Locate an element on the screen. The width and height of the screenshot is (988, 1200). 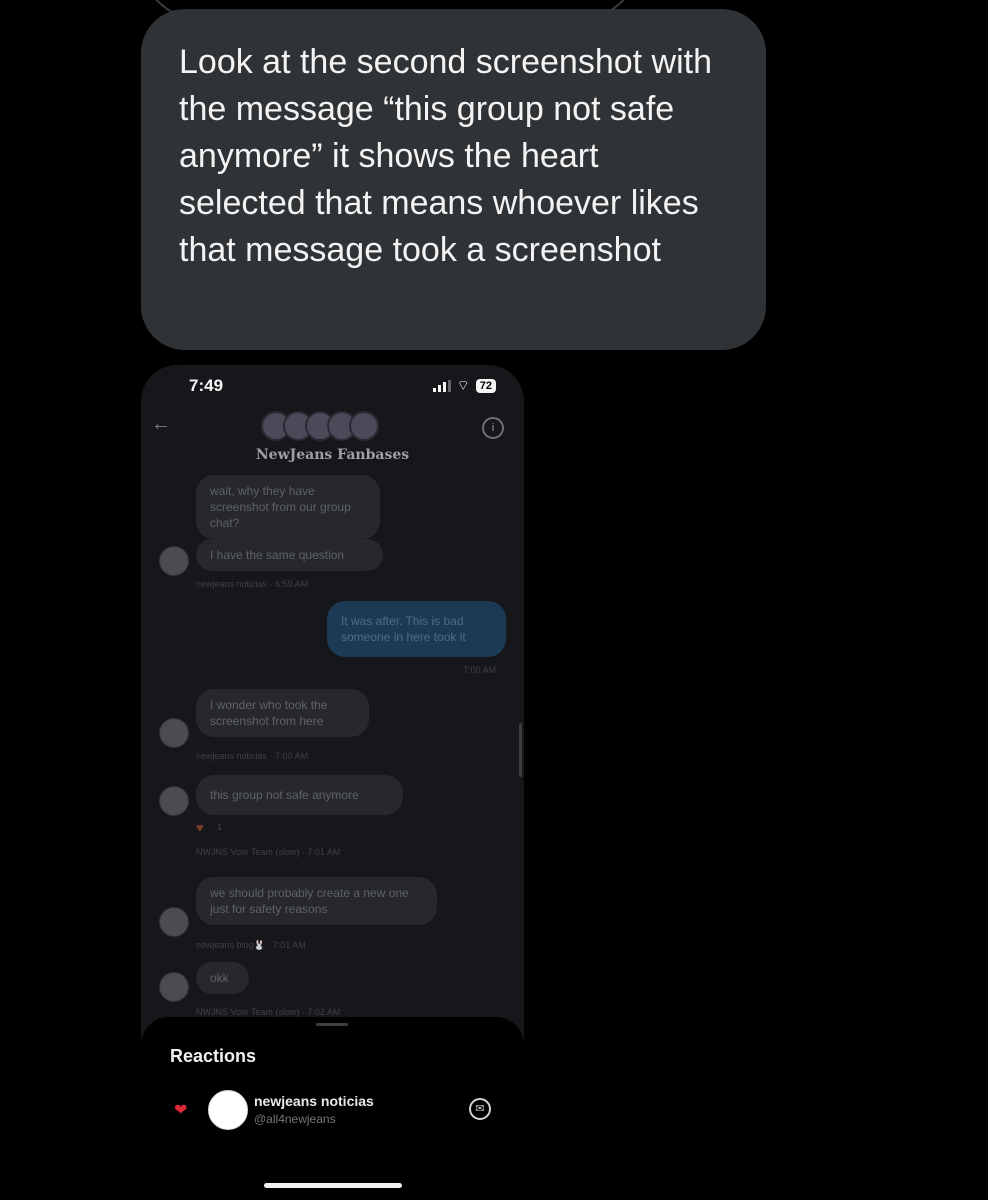
message-text: this group not safe anymore is located at coordinates (284, 795).